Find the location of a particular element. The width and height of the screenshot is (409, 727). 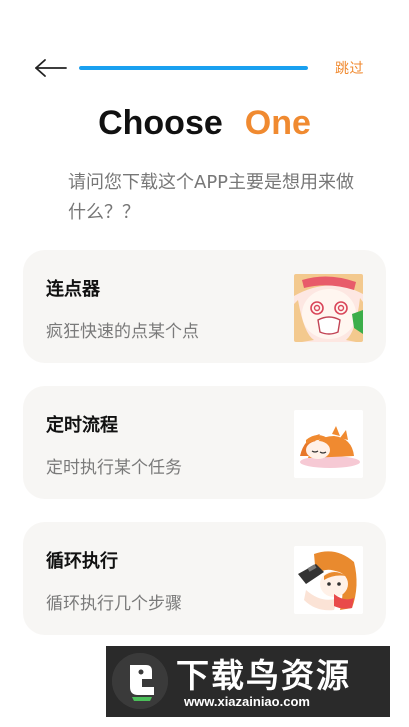

page-title: Choose One is located at coordinates (204, 123).